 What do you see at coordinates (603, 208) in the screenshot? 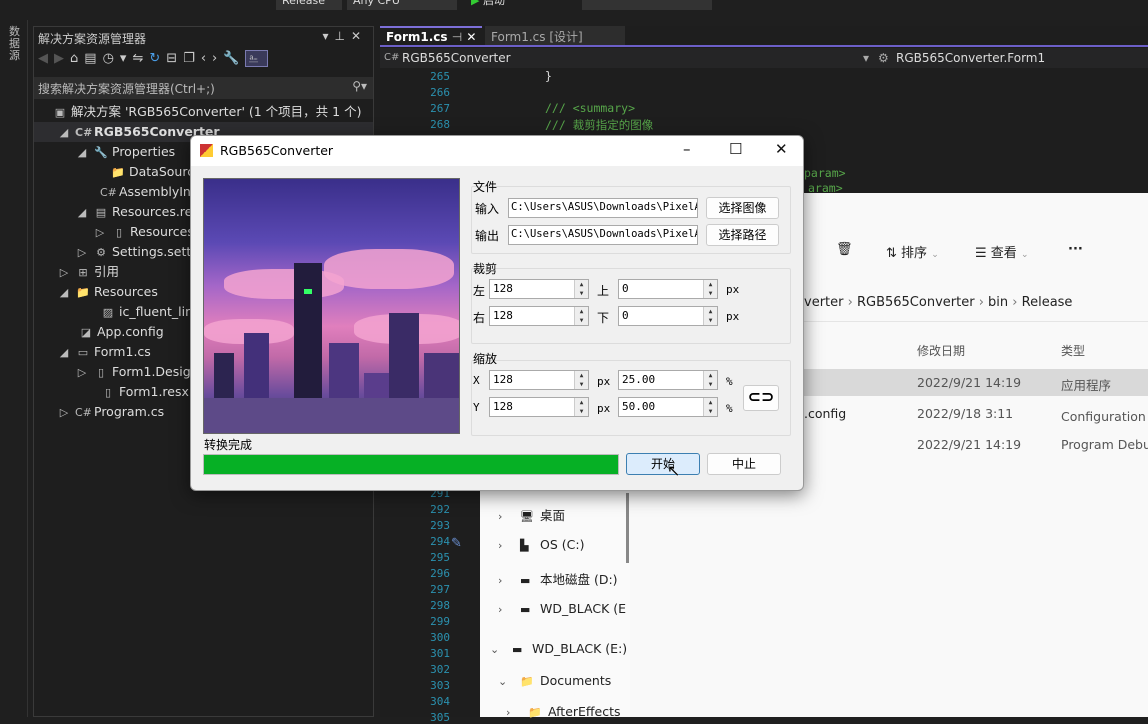
I see `input-path-field: C:\Users\ASUS\Downloads\PixelAr` at bounding box center [603, 208].